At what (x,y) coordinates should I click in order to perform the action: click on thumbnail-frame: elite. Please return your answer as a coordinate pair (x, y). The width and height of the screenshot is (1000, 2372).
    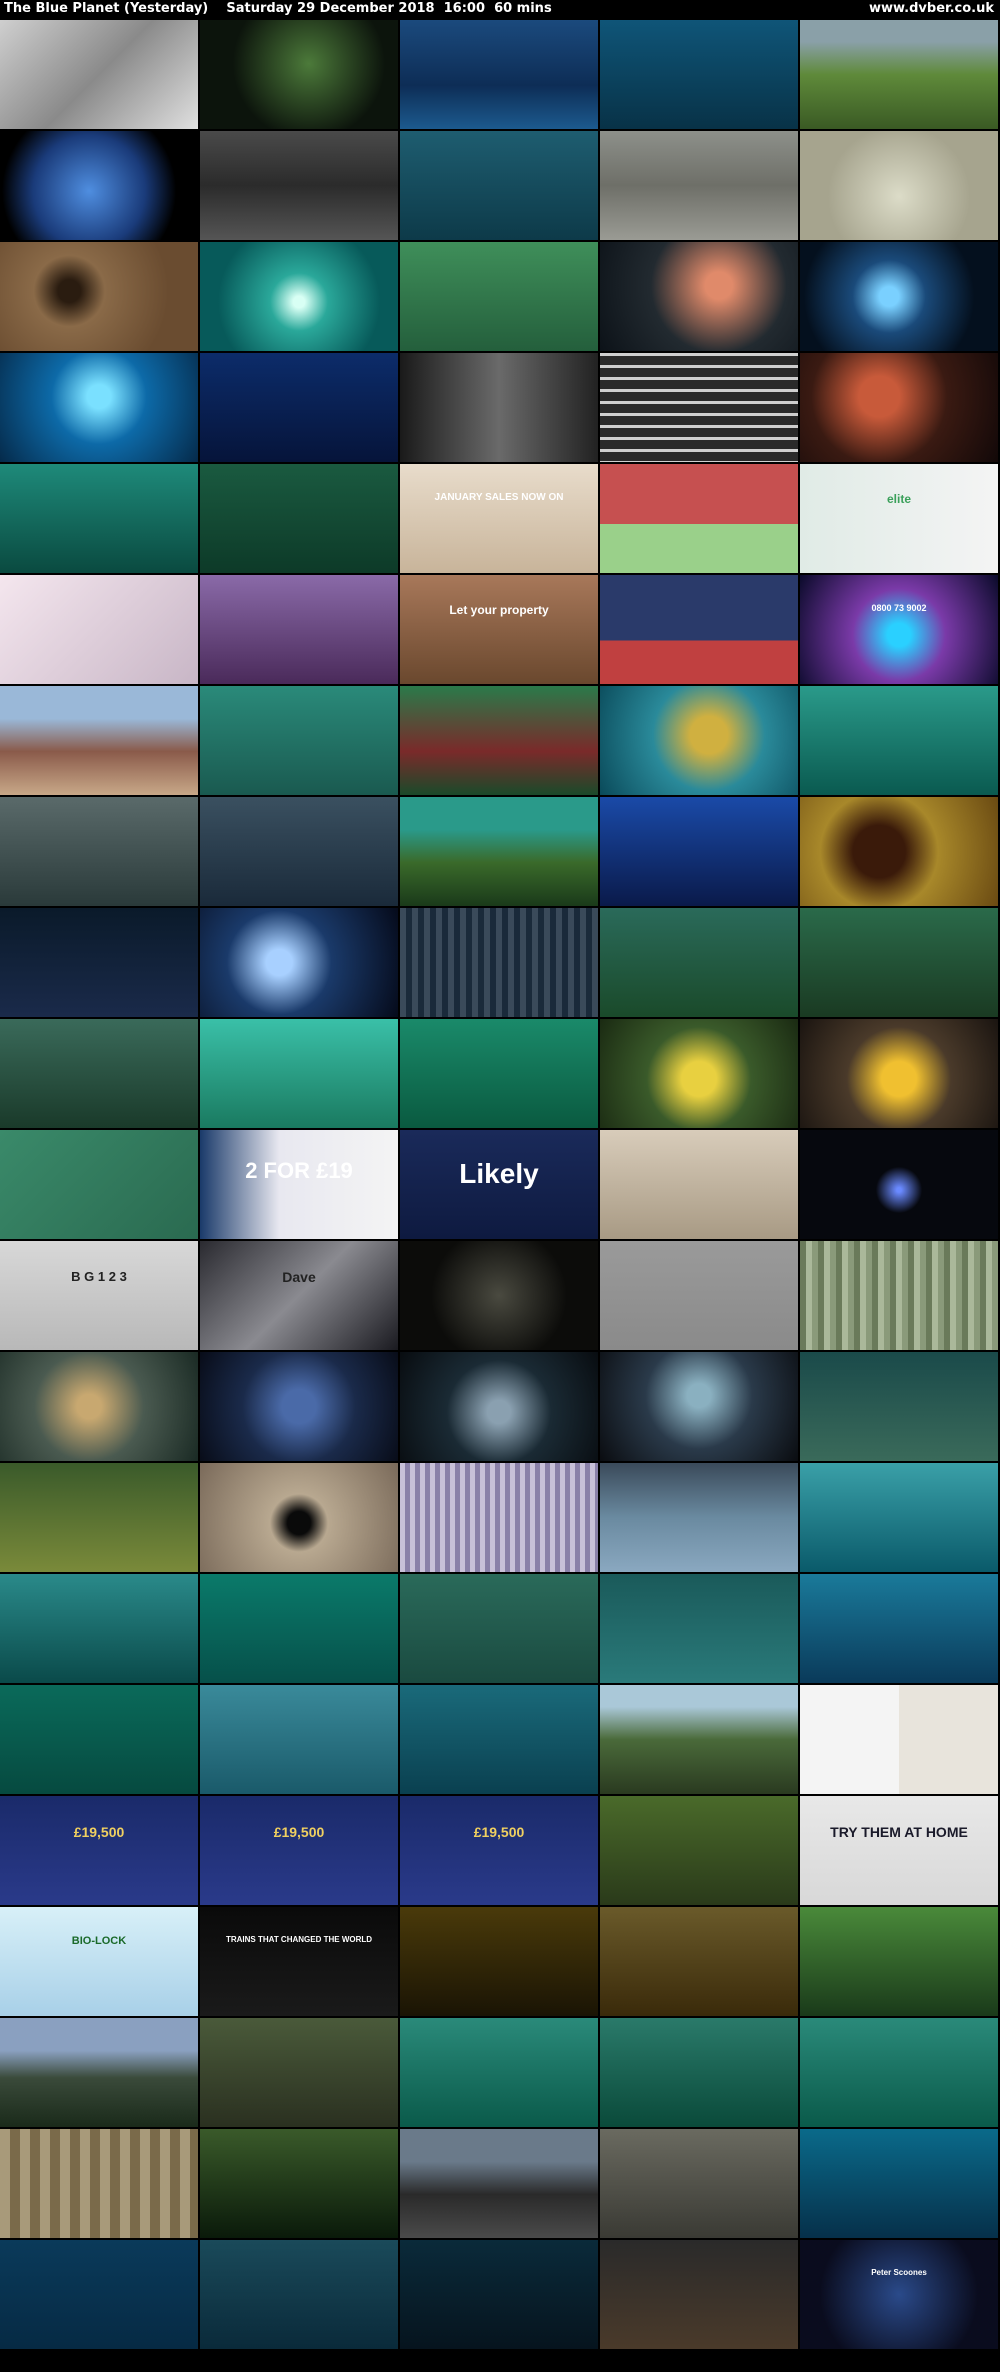
    Looking at the image, I should click on (899, 518).